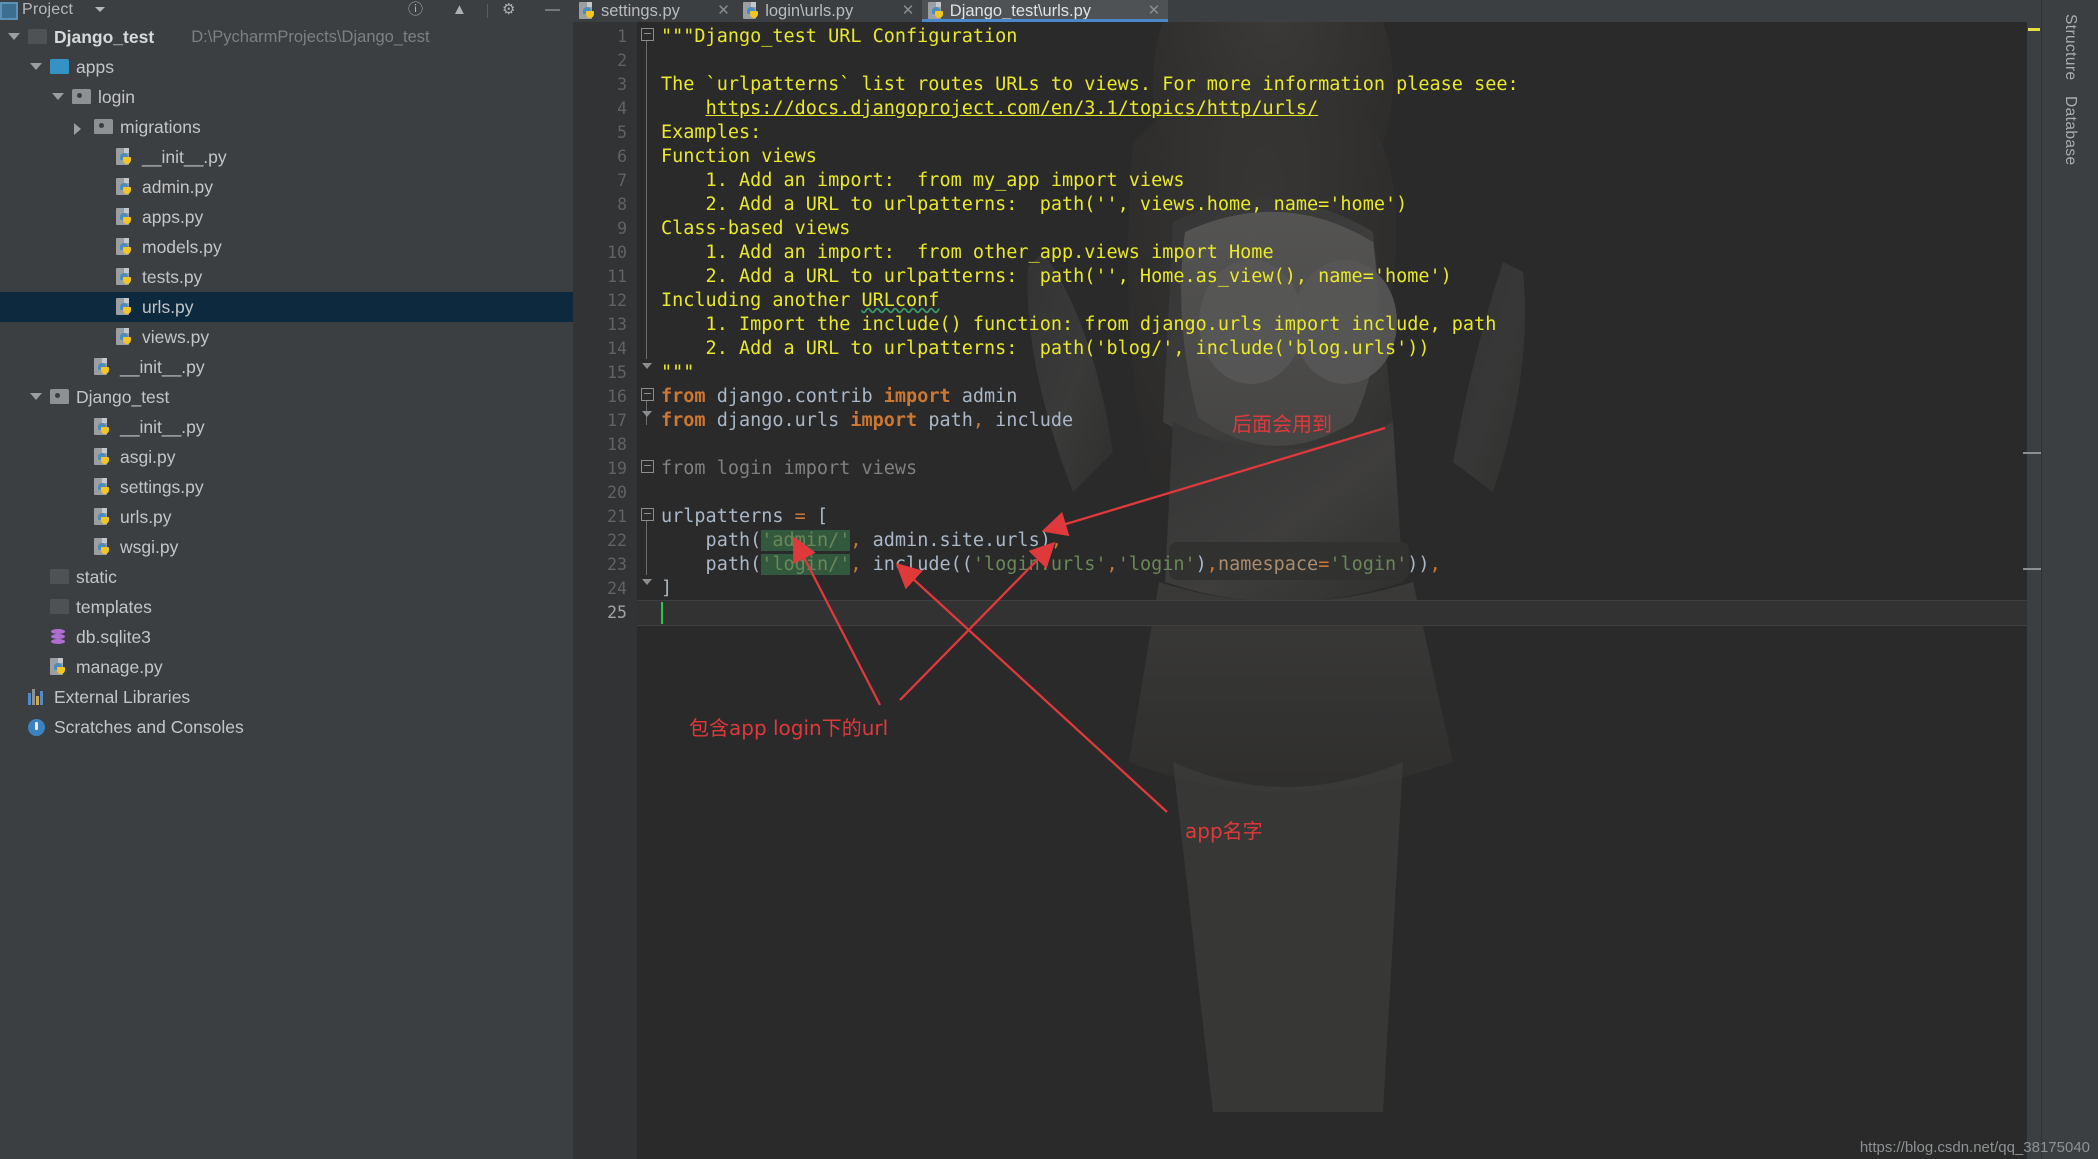  I want to click on folder-icon, so click(59, 576).